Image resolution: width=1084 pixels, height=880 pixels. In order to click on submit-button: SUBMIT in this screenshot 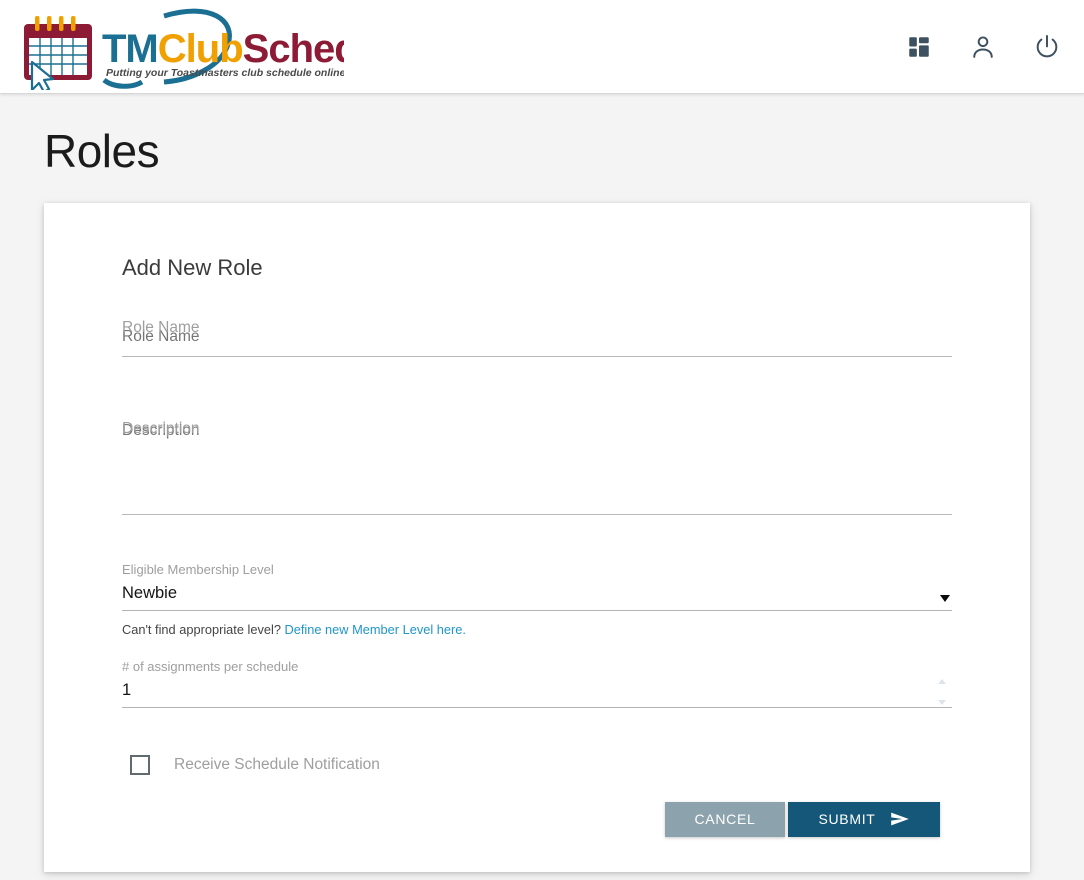, I will do `click(864, 819)`.